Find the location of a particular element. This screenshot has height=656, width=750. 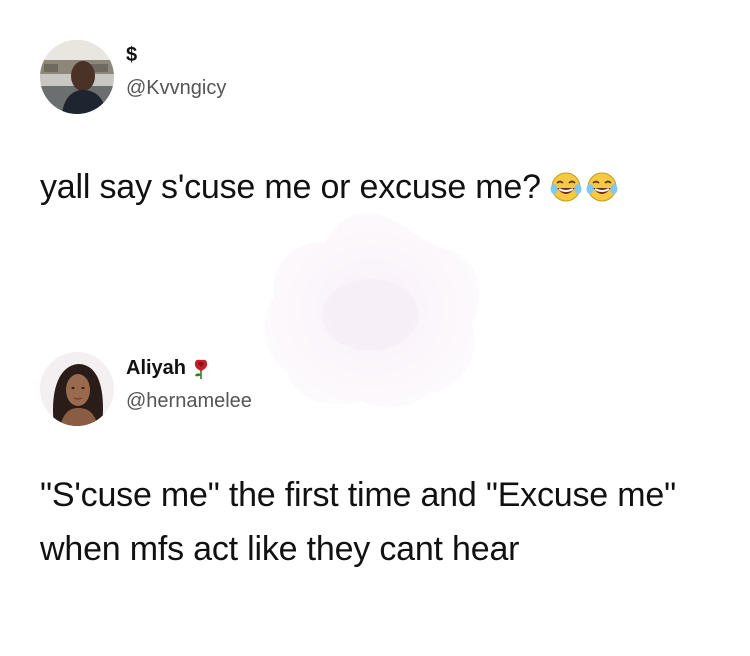

display-name: $ is located at coordinates (131, 55).